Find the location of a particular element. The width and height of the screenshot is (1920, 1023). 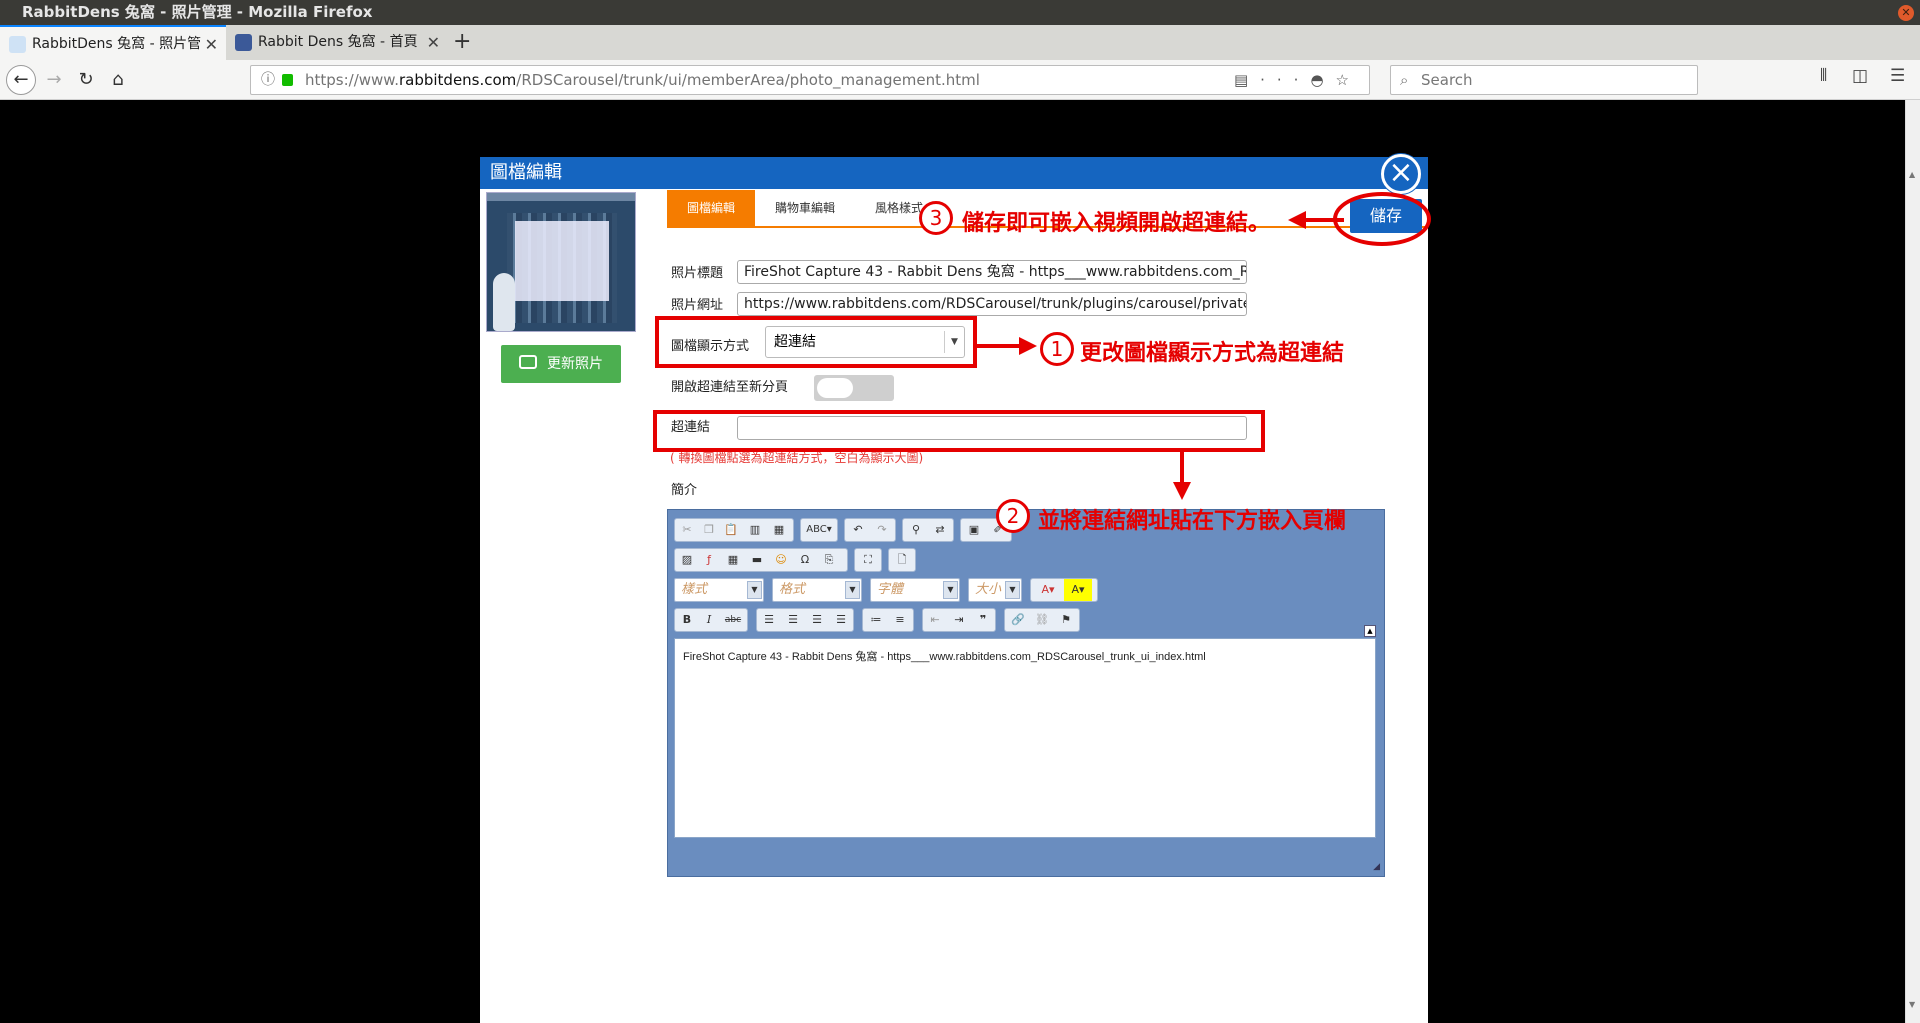

format-combo: 格式 ▼ is located at coordinates (817, 590).